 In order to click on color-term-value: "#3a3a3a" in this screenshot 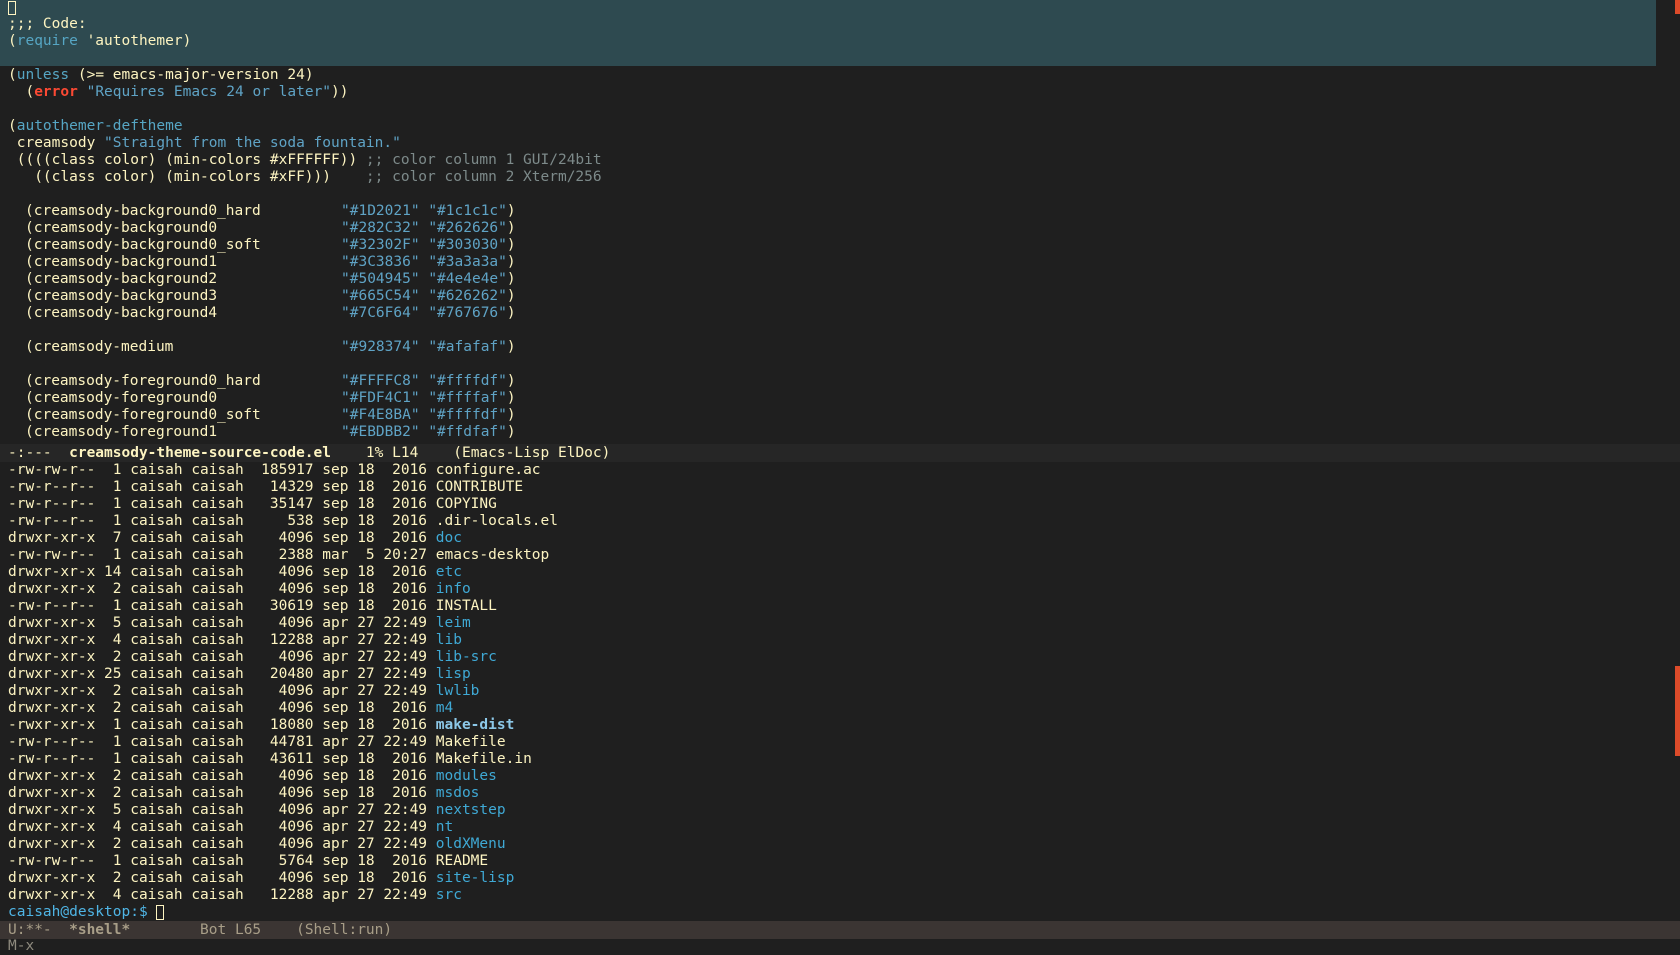, I will do `click(467, 262)`.